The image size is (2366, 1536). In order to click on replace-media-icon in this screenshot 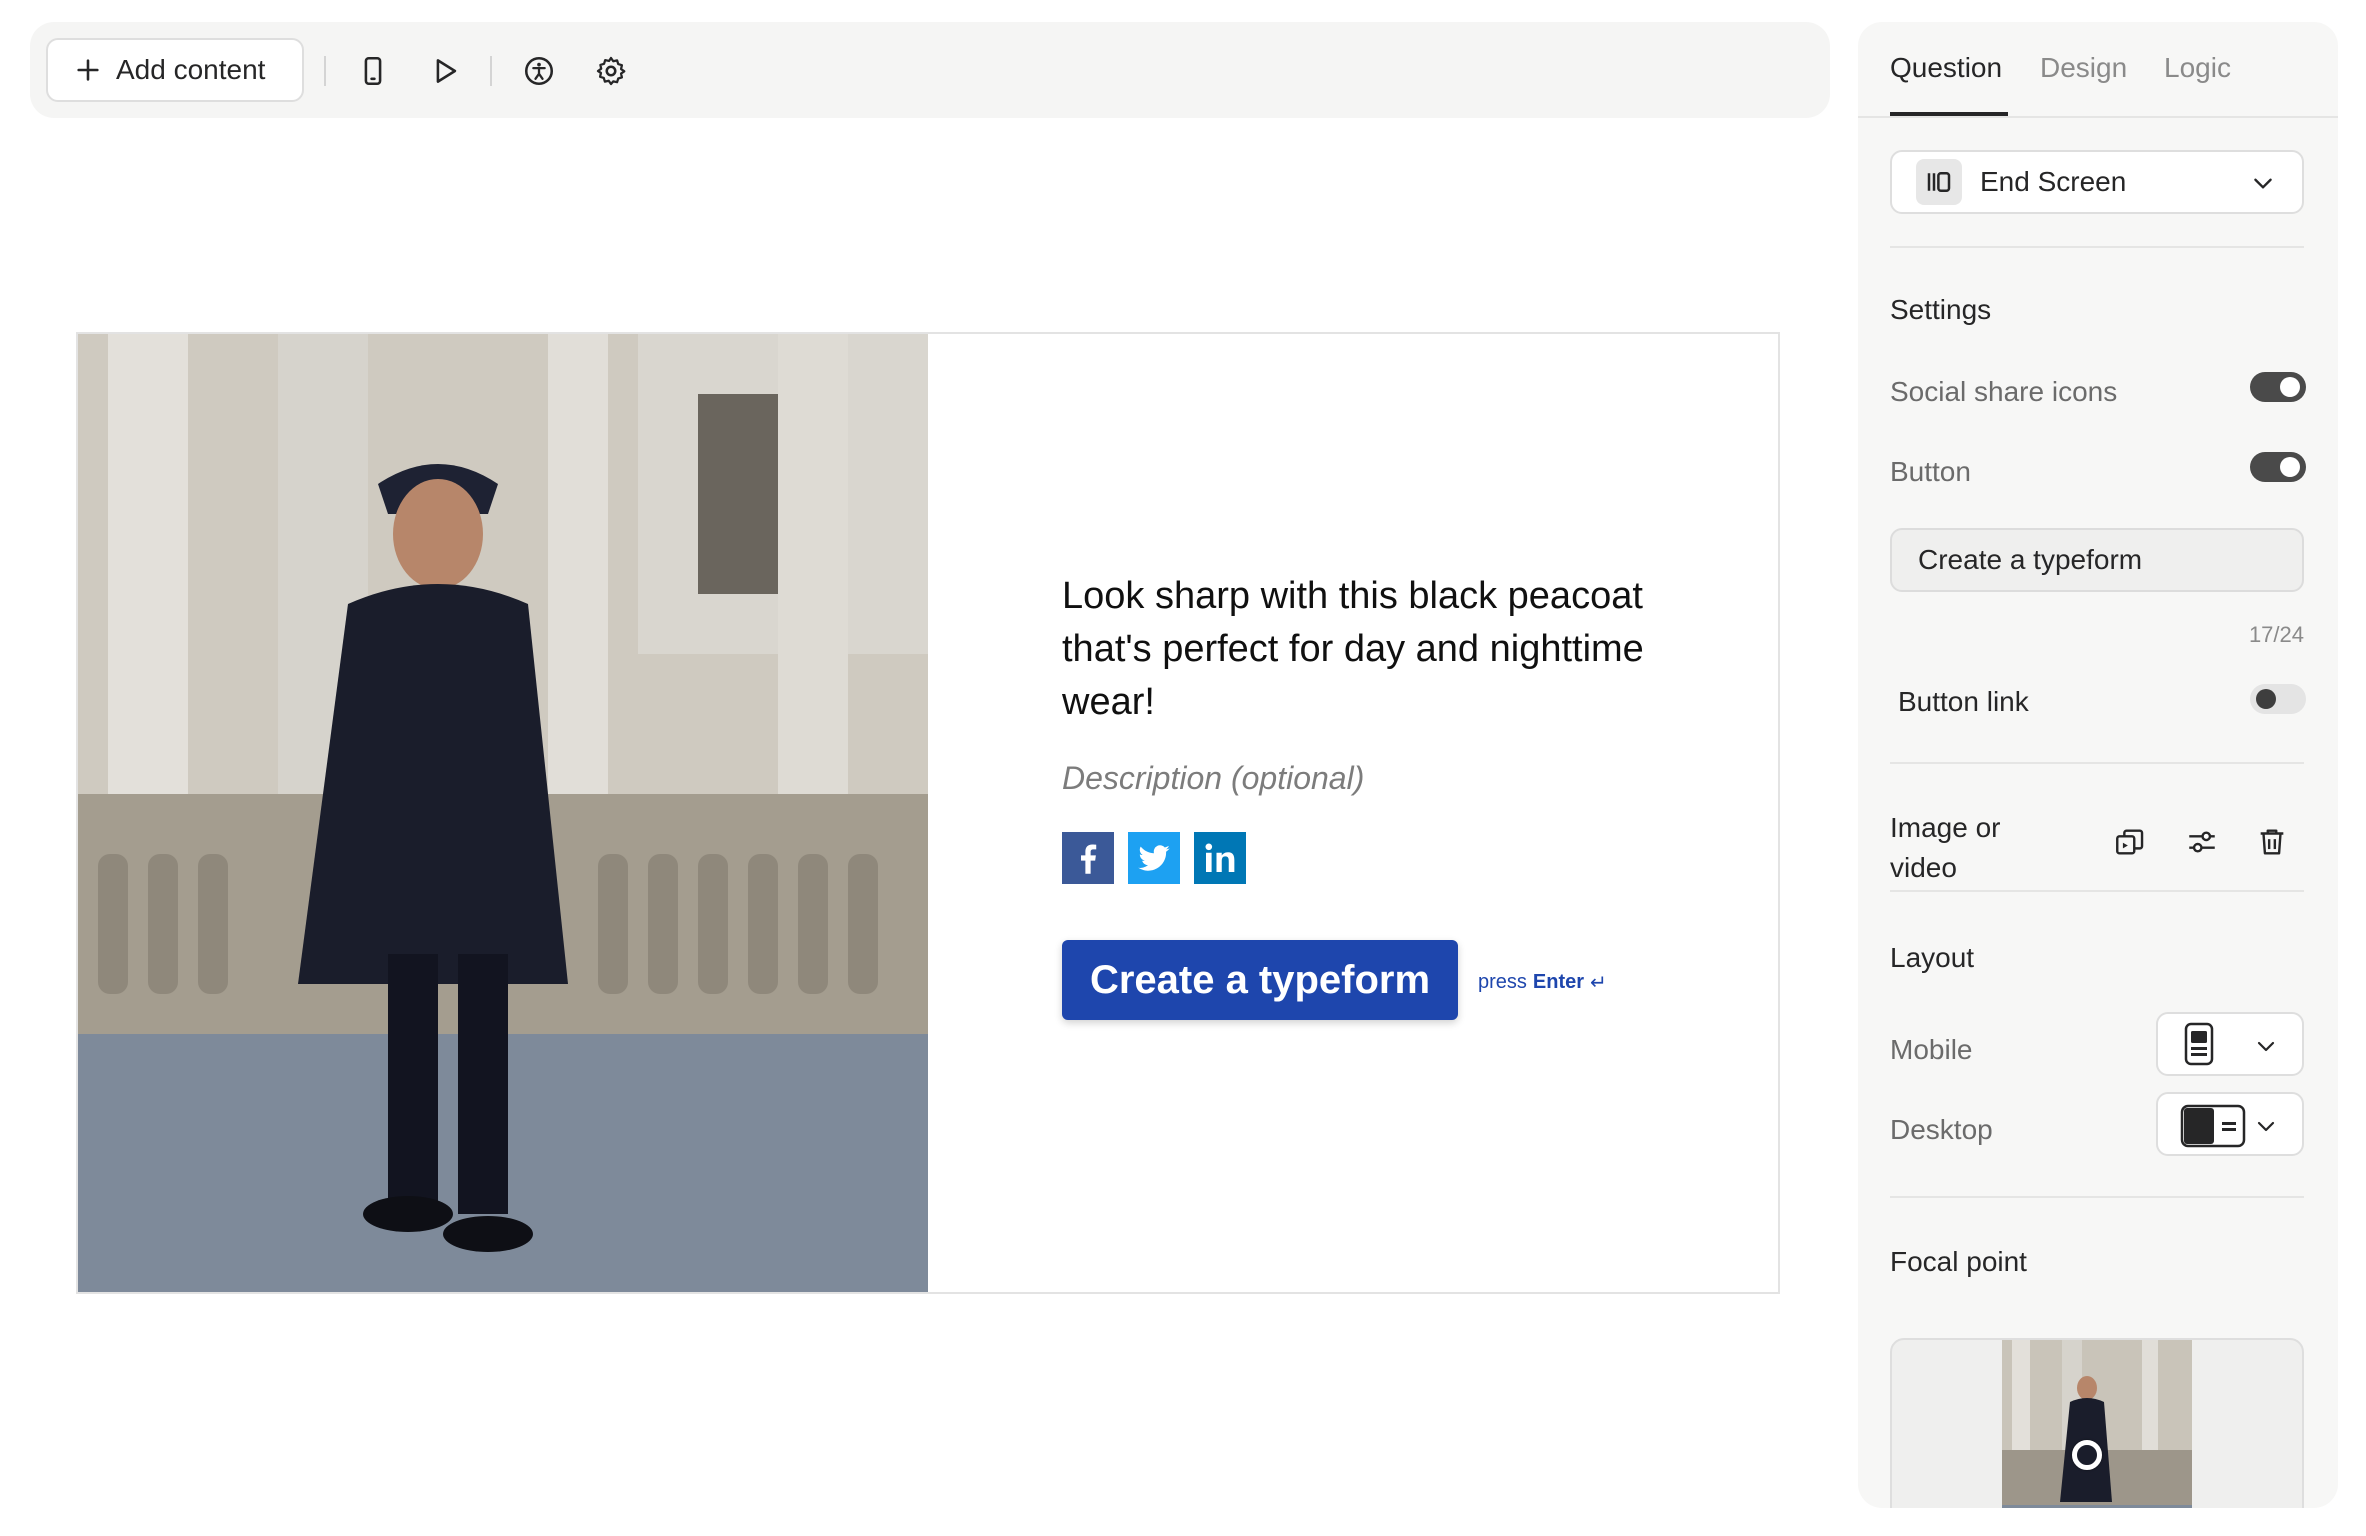, I will do `click(2130, 842)`.